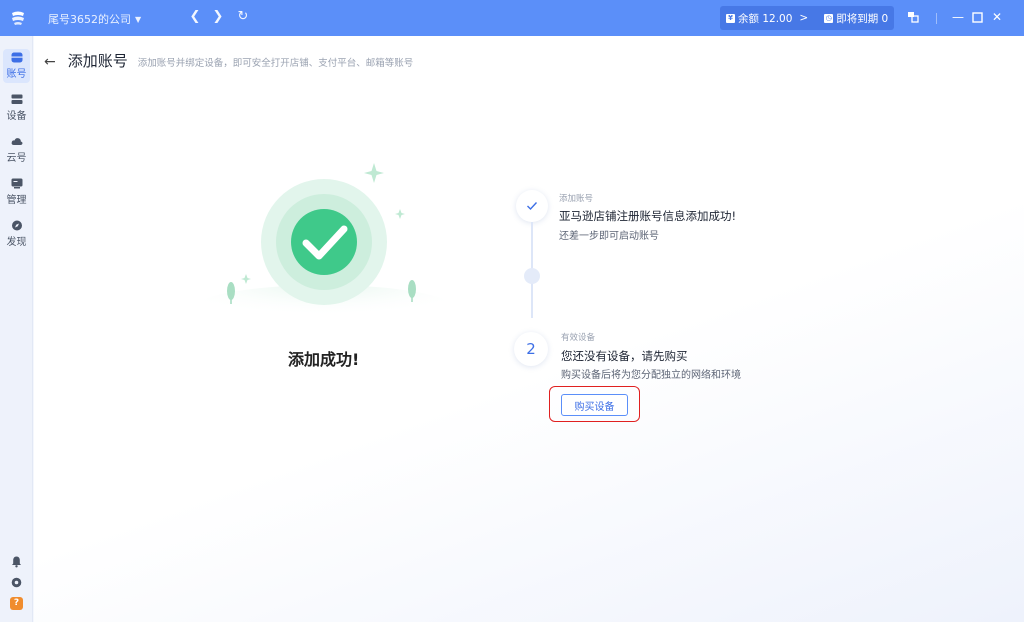 Image resolution: width=1024 pixels, height=622 pixels. I want to click on company-name: 尾号3652的公司, so click(89, 19).